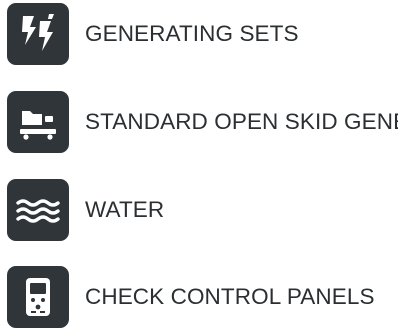 Image resolution: width=398 pixels, height=330 pixels. Describe the element at coordinates (230, 296) in the screenshot. I see `menu-item-label: CHECK CONTROL PANELS` at that location.